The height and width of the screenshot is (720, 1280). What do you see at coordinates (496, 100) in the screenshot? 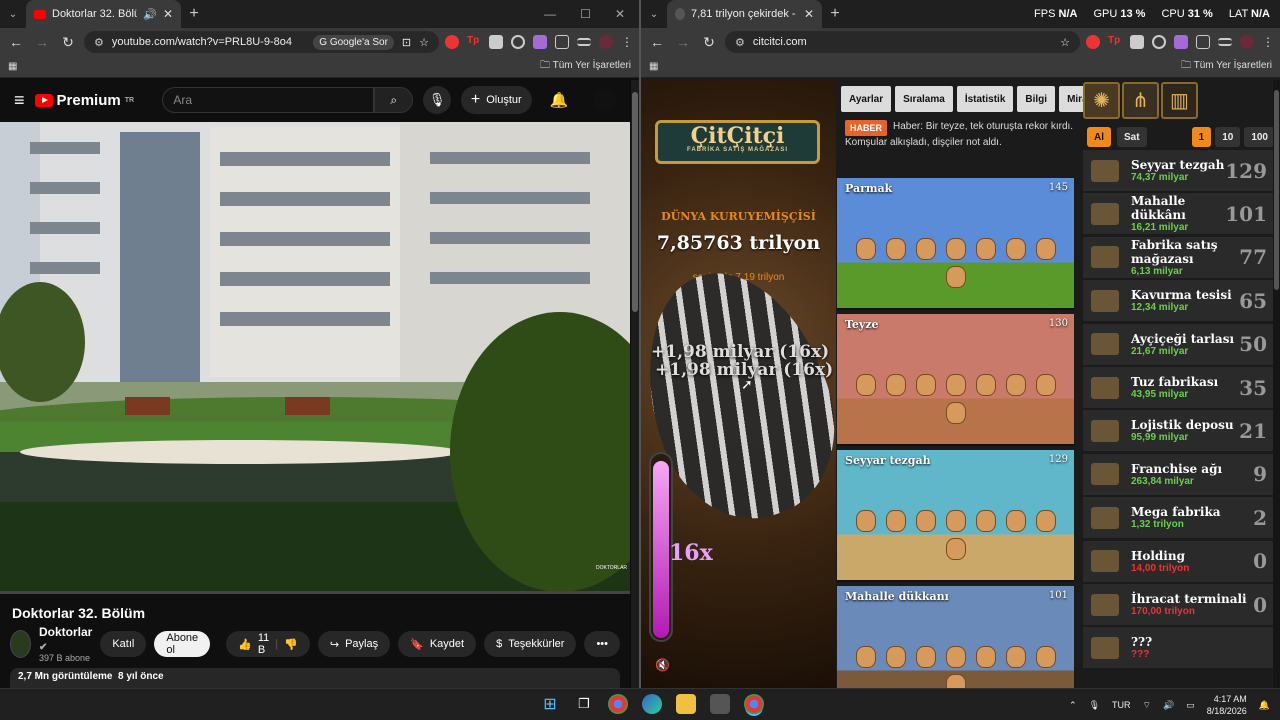
I see `create-button: + Oluştur` at bounding box center [496, 100].